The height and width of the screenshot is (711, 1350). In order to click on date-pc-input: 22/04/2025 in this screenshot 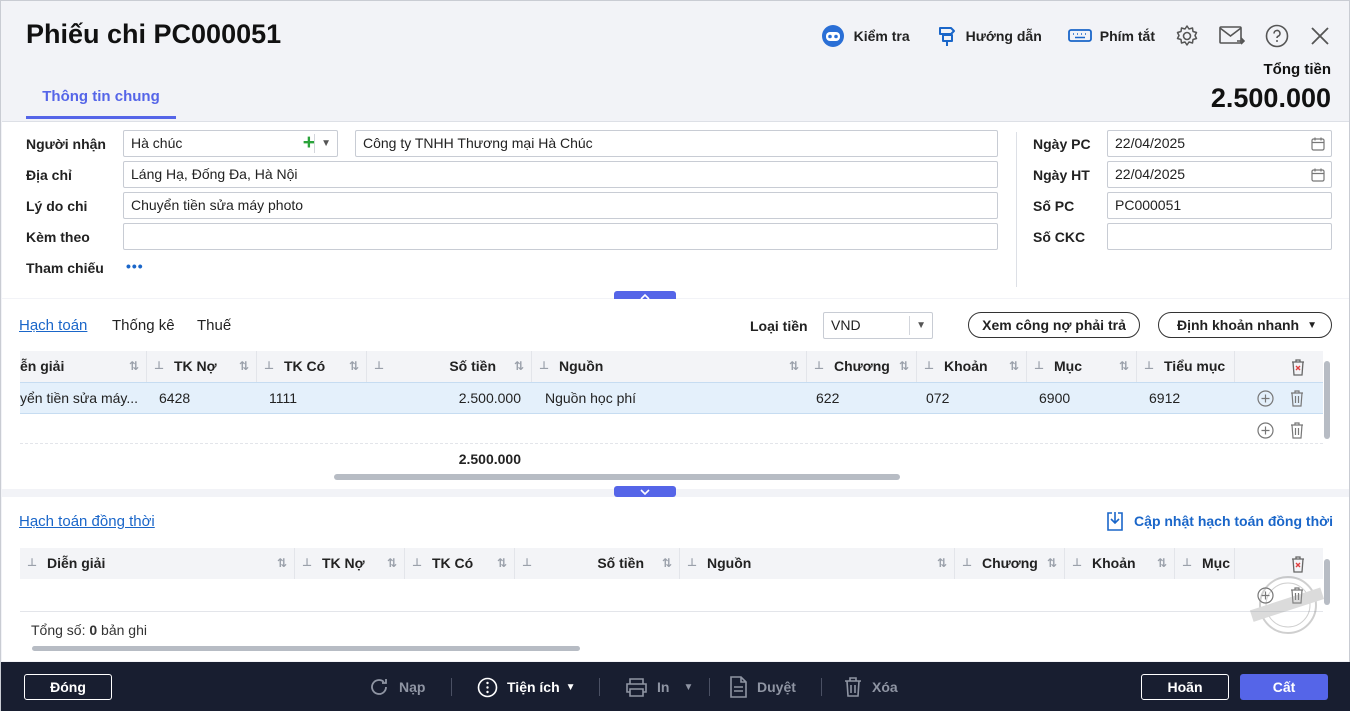, I will do `click(1219, 143)`.